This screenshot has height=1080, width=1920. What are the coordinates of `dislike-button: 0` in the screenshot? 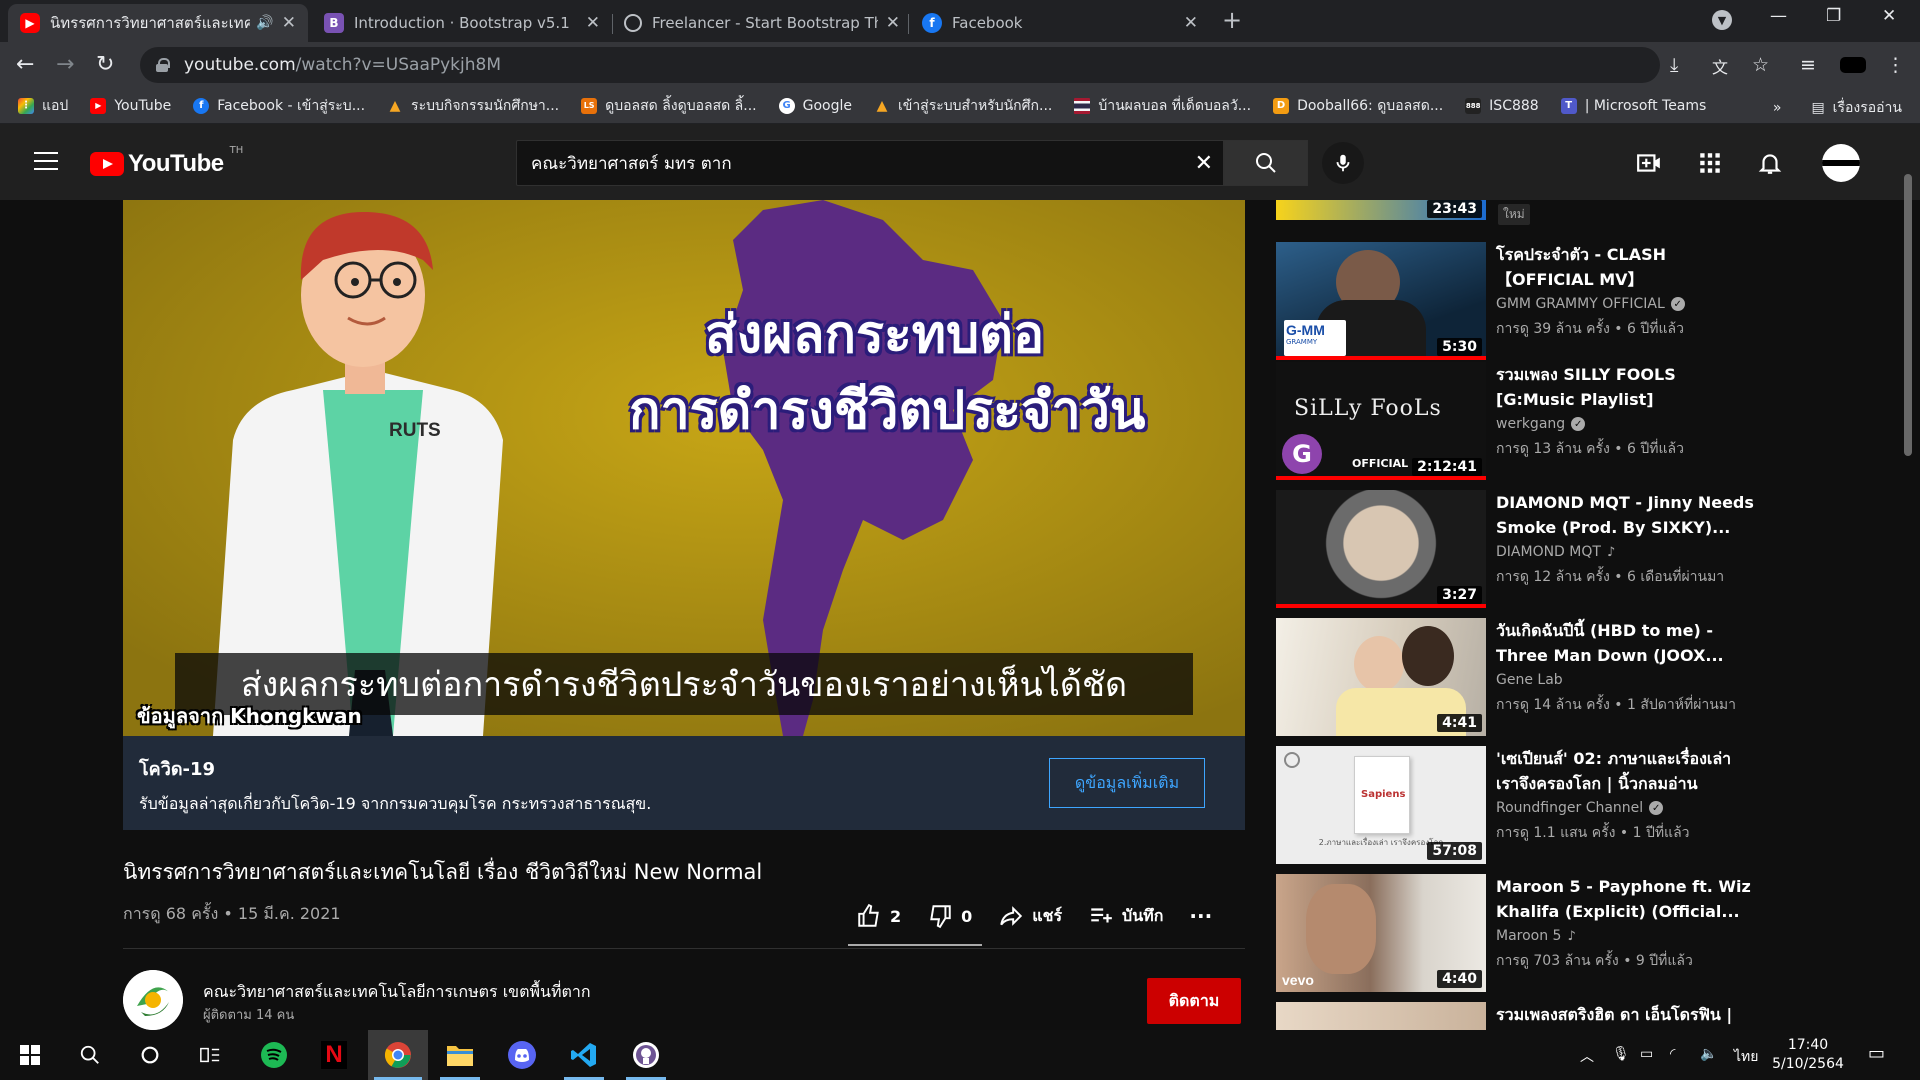 It's located at (949, 916).